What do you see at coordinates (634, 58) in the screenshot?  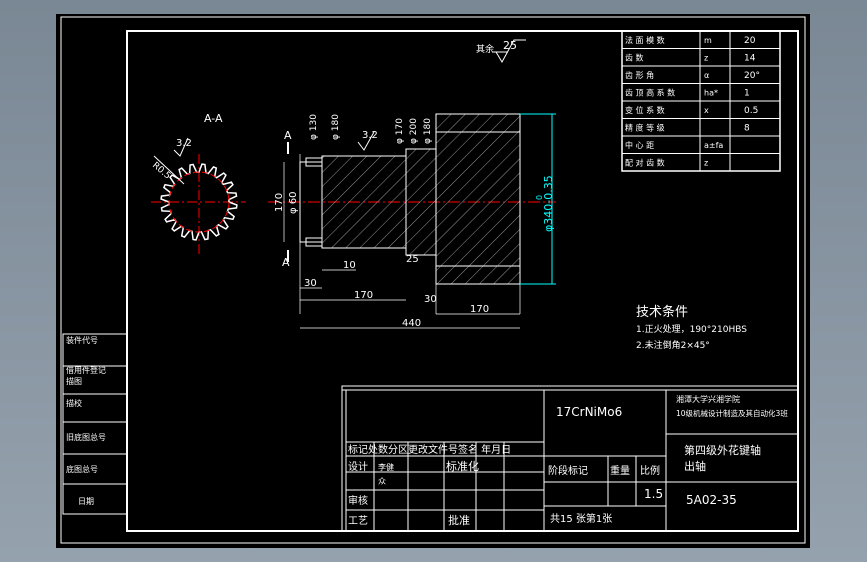 I see `param-name: 齿 数` at bounding box center [634, 58].